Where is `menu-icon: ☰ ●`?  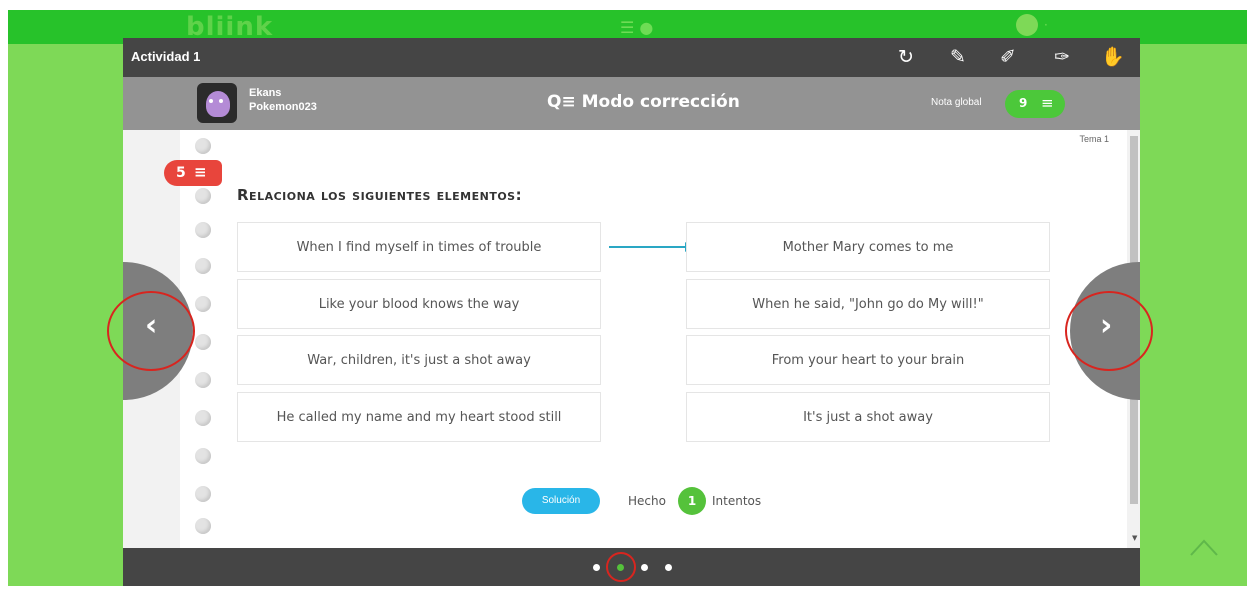 menu-icon: ☰ ● is located at coordinates (636, 27).